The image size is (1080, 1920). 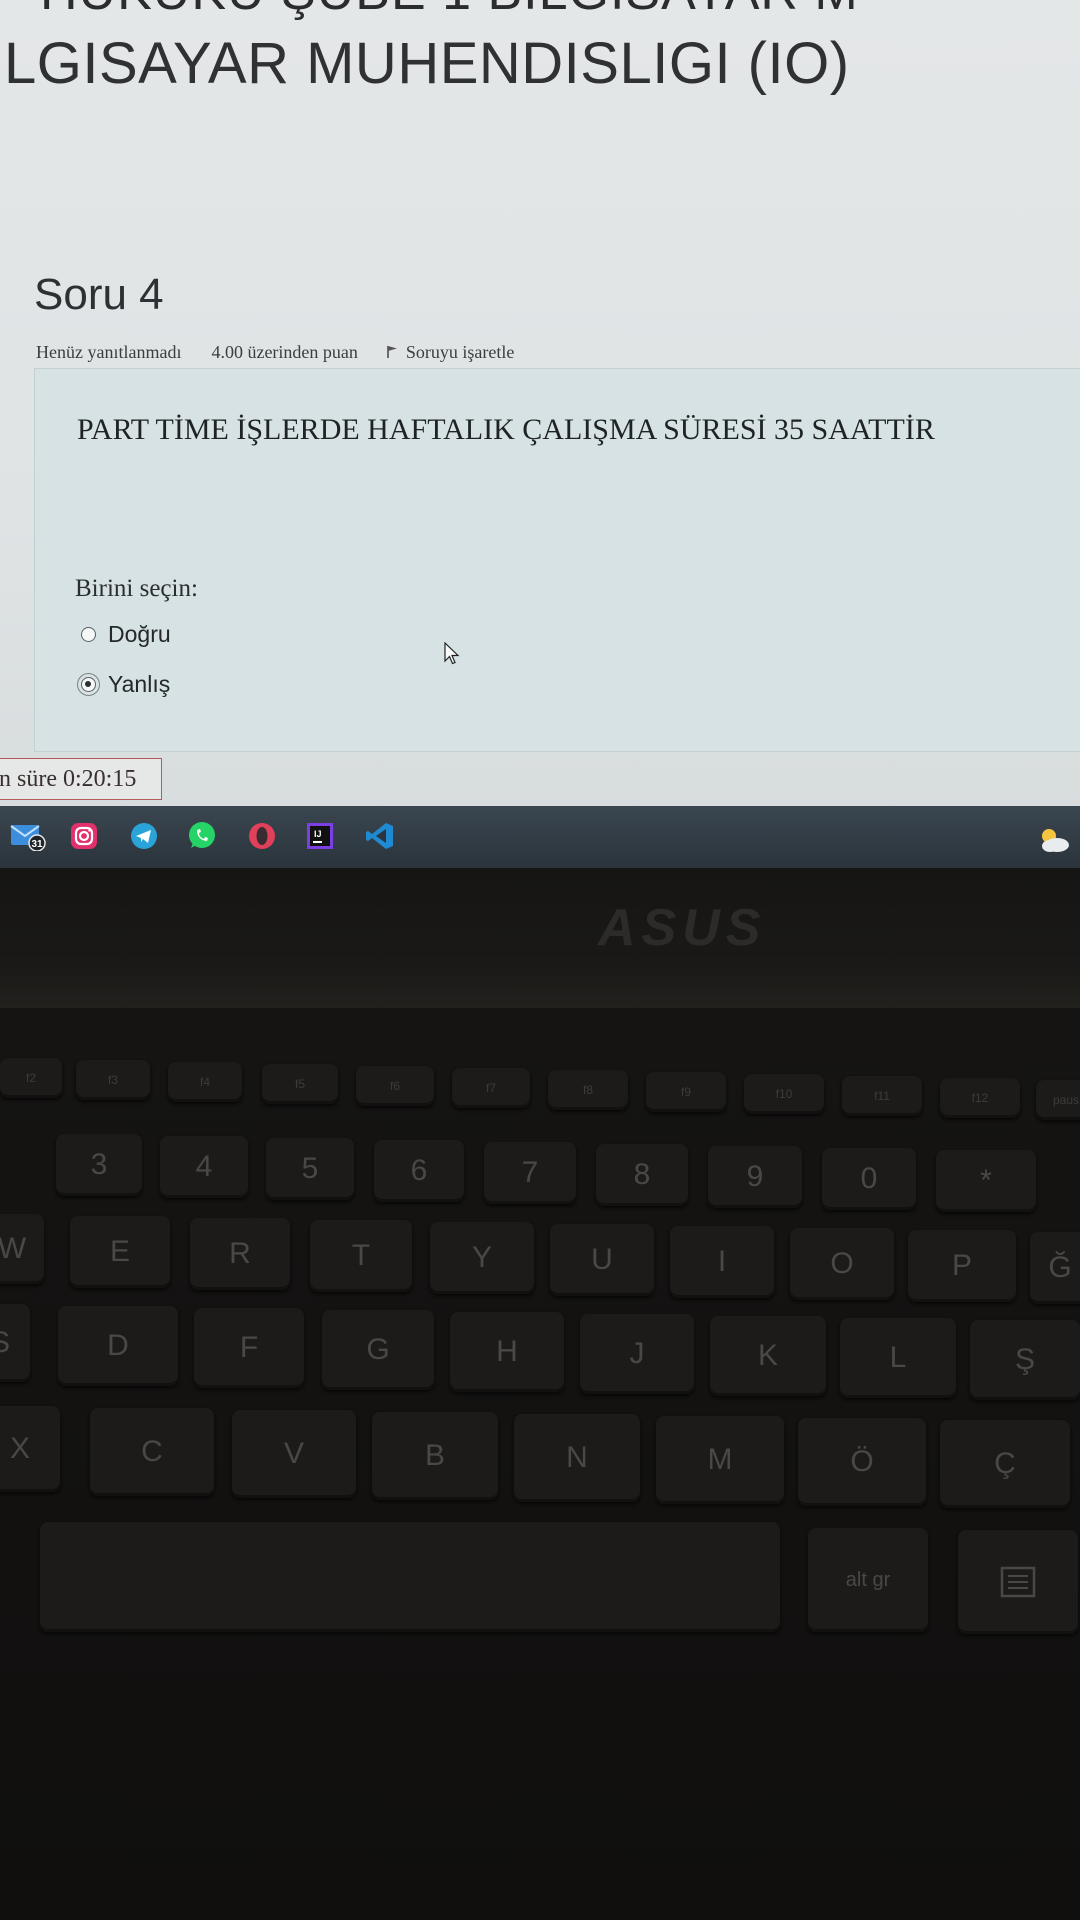 What do you see at coordinates (81, 779) in the screenshot?
I see `time-remaining: n süre 0:20:15` at bounding box center [81, 779].